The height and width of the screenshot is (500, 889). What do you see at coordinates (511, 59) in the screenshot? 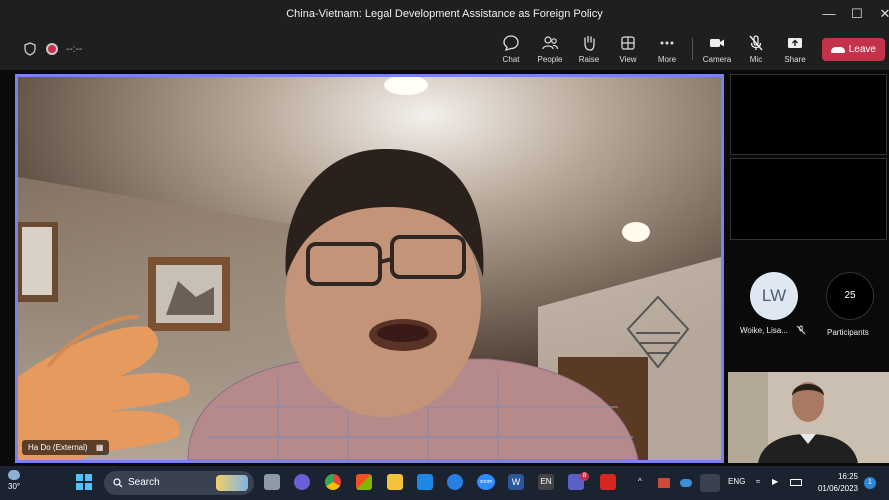
I see `chat-label: Chat` at bounding box center [511, 59].